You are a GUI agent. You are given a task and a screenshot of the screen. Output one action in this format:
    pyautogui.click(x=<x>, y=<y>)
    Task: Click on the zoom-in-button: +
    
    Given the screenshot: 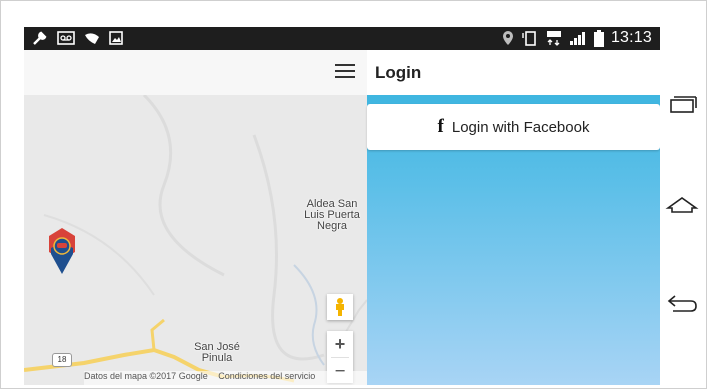 What is the action you would take?
    pyautogui.click(x=340, y=344)
    